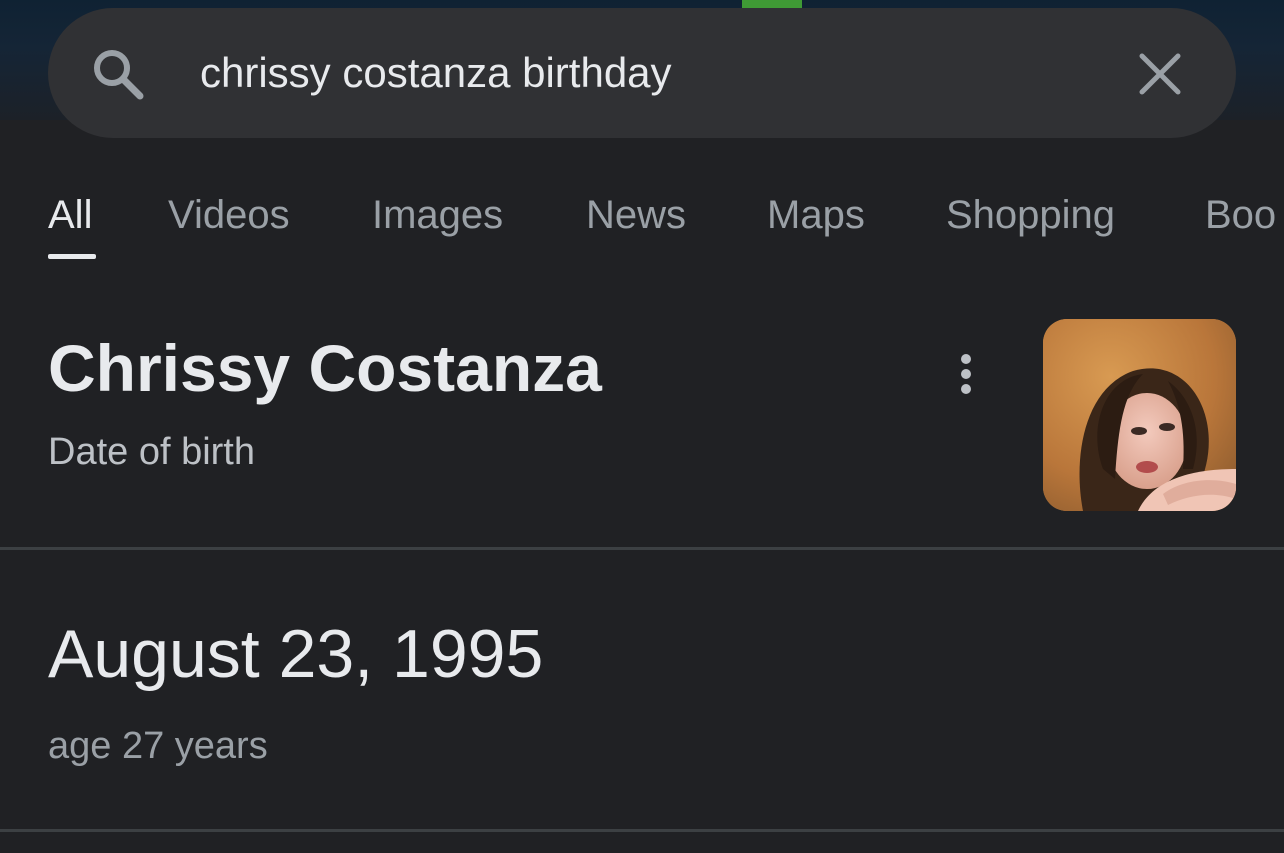 The width and height of the screenshot is (1284, 853). I want to click on tab-shopping: Shopping, so click(1030, 215).